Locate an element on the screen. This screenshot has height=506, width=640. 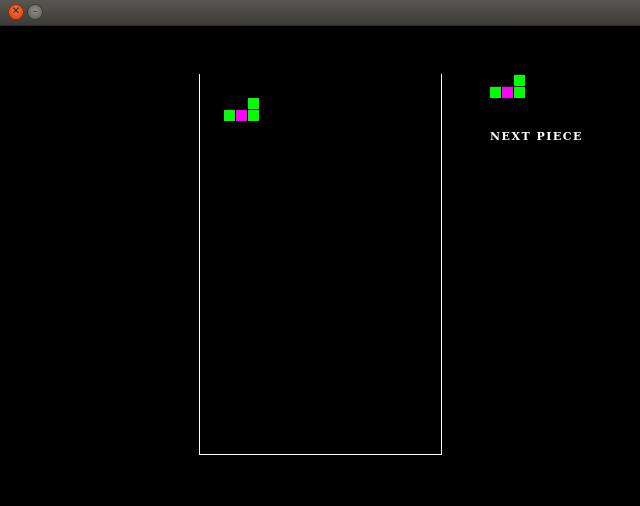
title-bar: ✕ – is located at coordinates (320, 13).